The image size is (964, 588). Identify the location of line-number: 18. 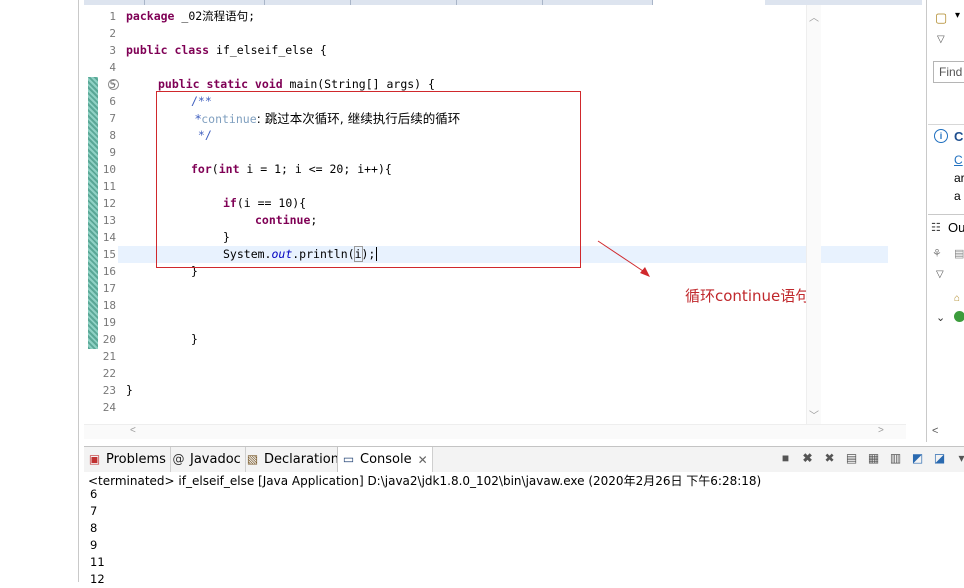
(109, 305).